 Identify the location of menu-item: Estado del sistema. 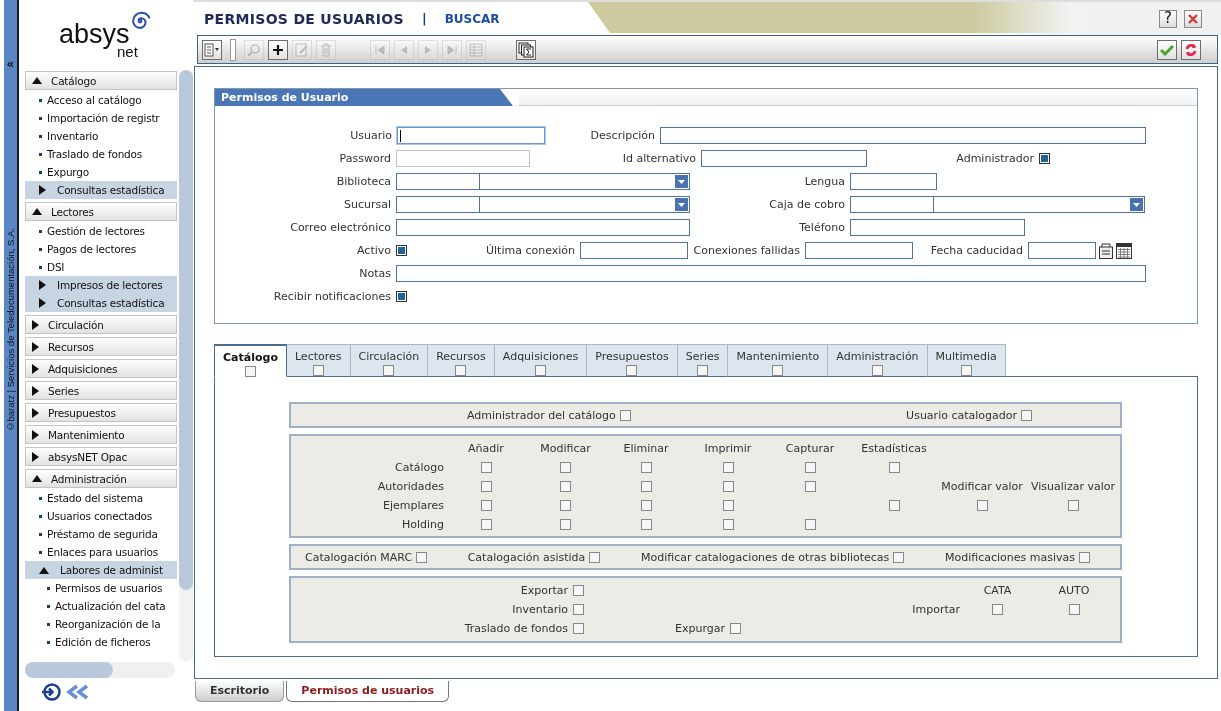
(95, 498).